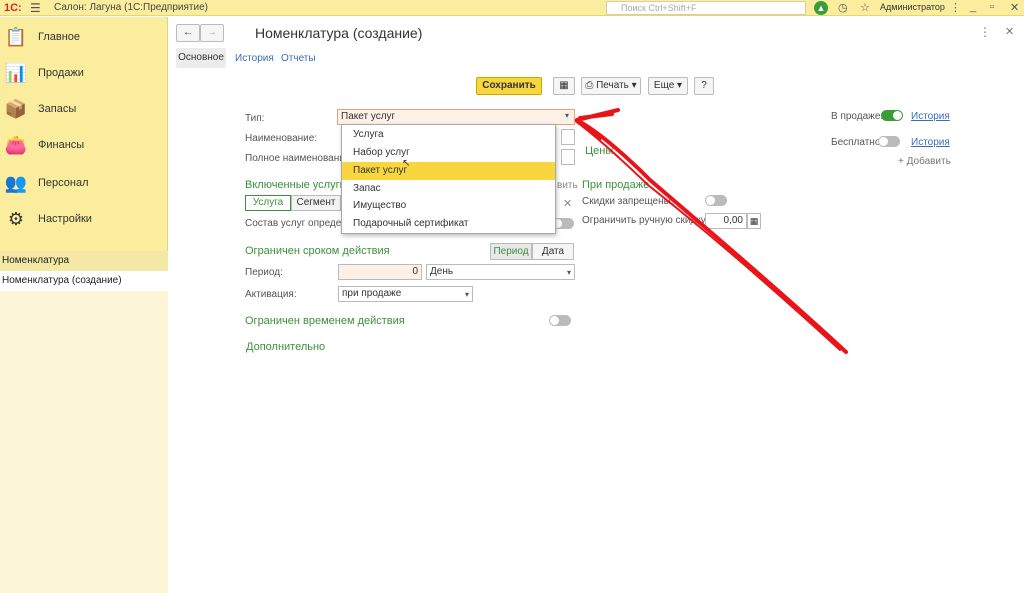  I want to click on annotation-arrow, so click(711, 231).